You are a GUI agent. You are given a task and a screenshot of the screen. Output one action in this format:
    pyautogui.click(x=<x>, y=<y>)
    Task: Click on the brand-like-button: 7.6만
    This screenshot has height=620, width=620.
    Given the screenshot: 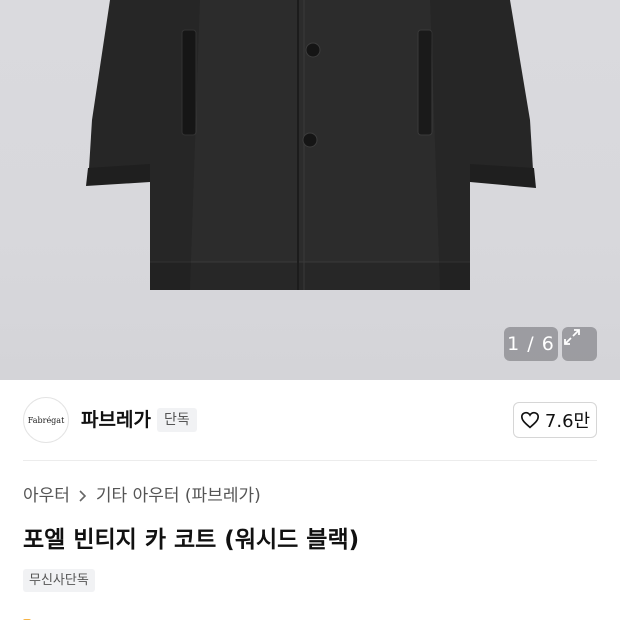 What is the action you would take?
    pyautogui.click(x=555, y=420)
    